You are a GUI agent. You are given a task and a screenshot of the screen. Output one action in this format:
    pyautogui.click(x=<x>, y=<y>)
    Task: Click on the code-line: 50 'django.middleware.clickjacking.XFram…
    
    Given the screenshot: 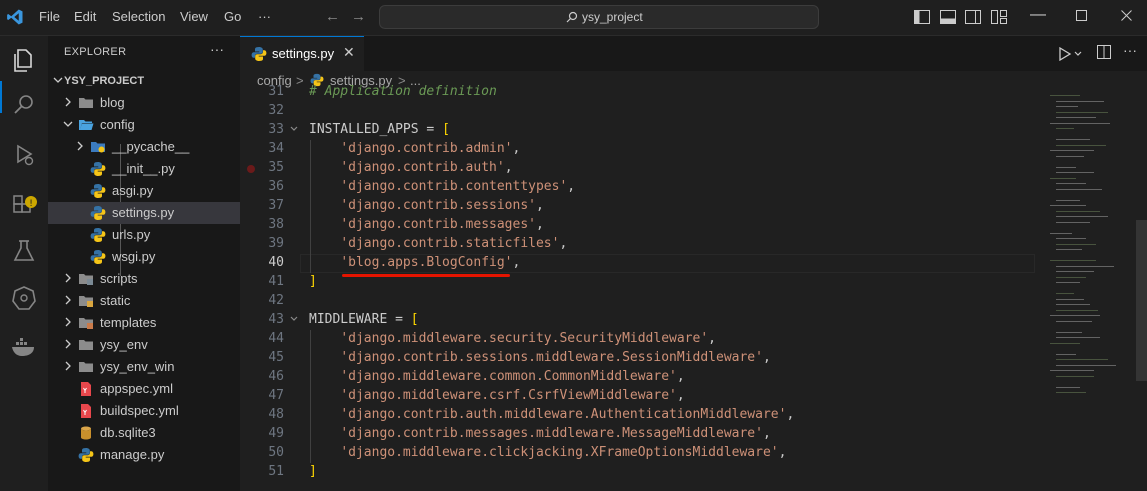 What is the action you would take?
    pyautogui.click(x=640, y=453)
    